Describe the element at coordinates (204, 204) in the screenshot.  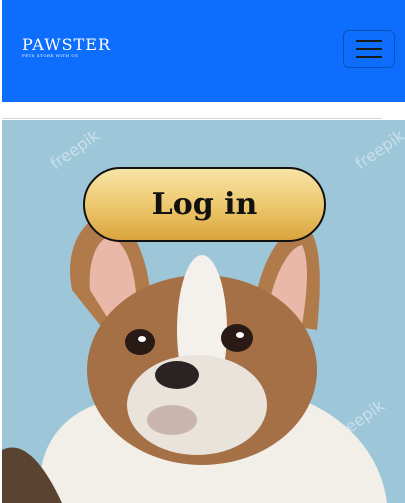
I see `login-button: Log in` at that location.